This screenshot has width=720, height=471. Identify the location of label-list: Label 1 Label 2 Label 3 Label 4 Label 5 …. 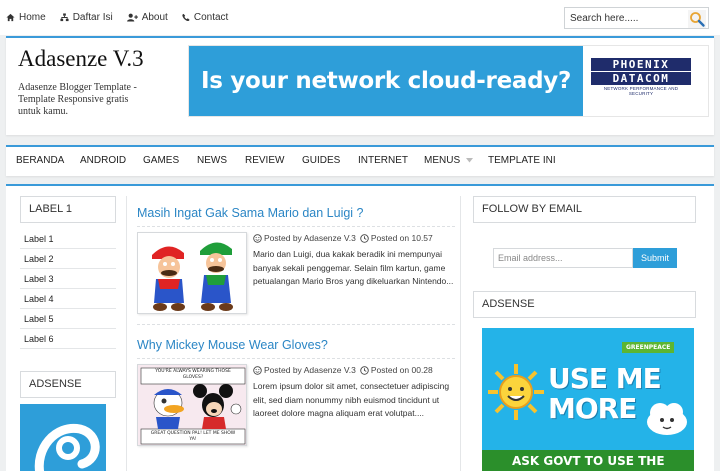
(68, 289).